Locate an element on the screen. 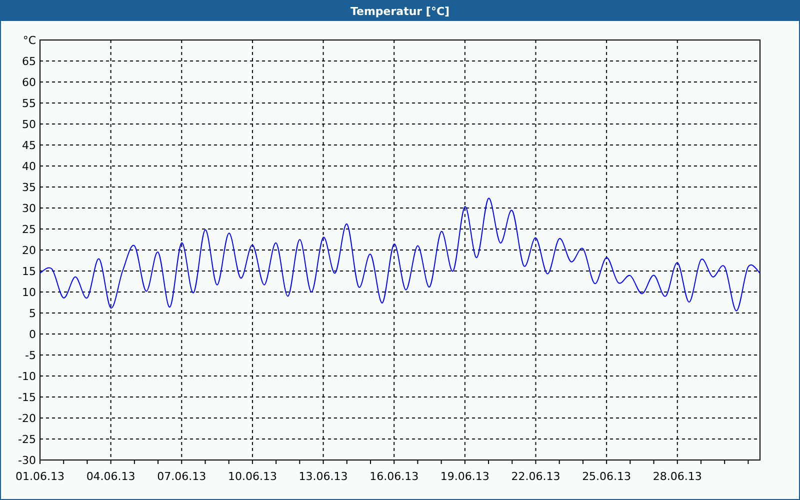  y-tick-label: -5 is located at coordinates (30, 355).